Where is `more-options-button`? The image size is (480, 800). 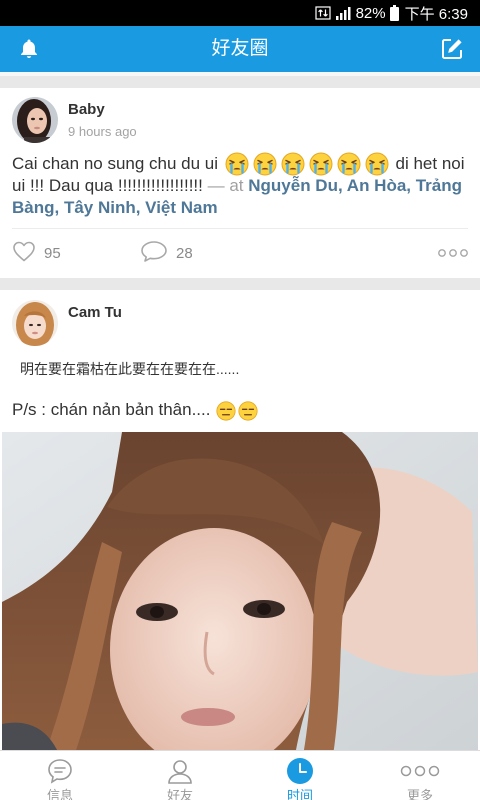 more-options-button is located at coordinates (453, 254).